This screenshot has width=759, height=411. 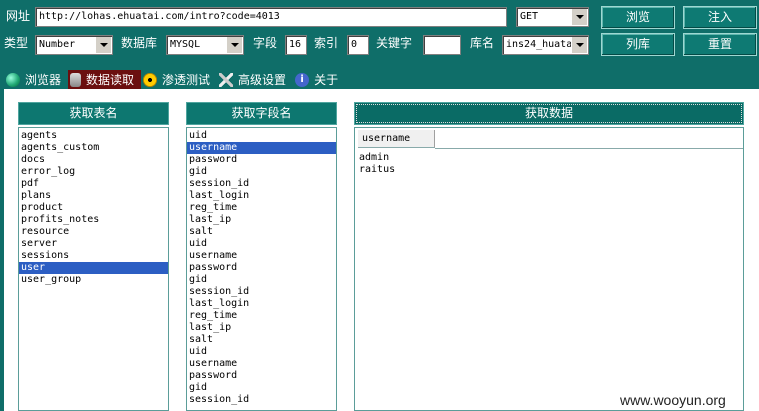 I want to click on table-item: user, so click(x=93, y=268).